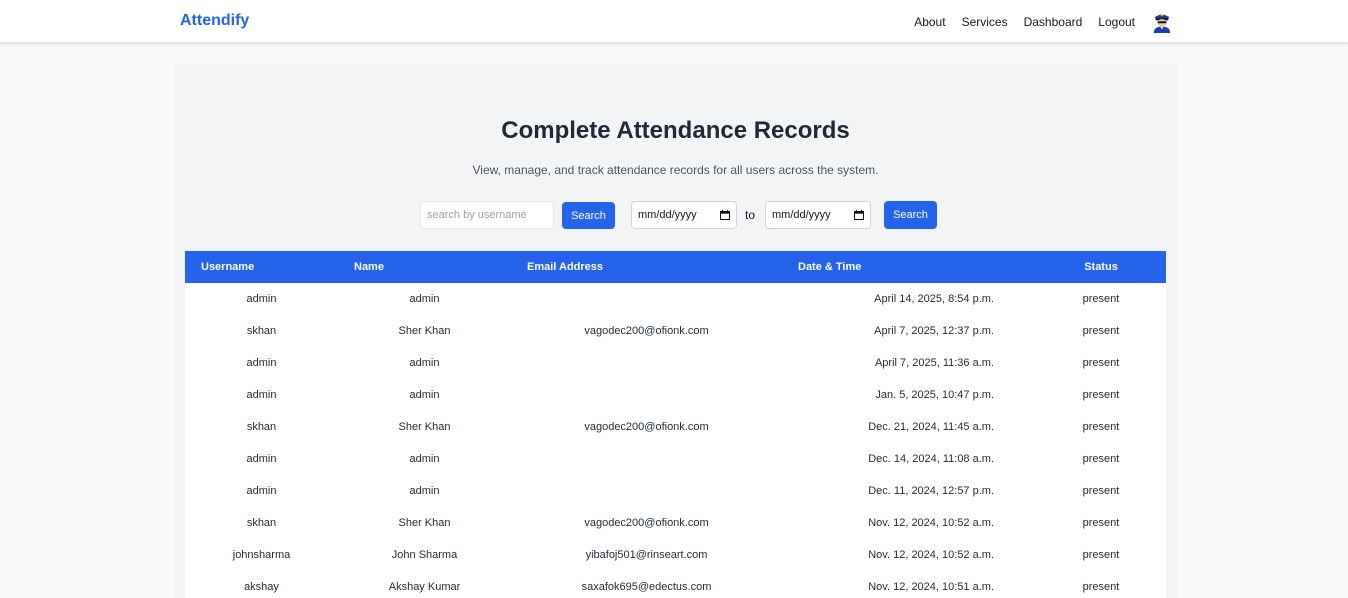  I want to click on cell-email: yibafoj501@rinseart.com, so click(646, 555).